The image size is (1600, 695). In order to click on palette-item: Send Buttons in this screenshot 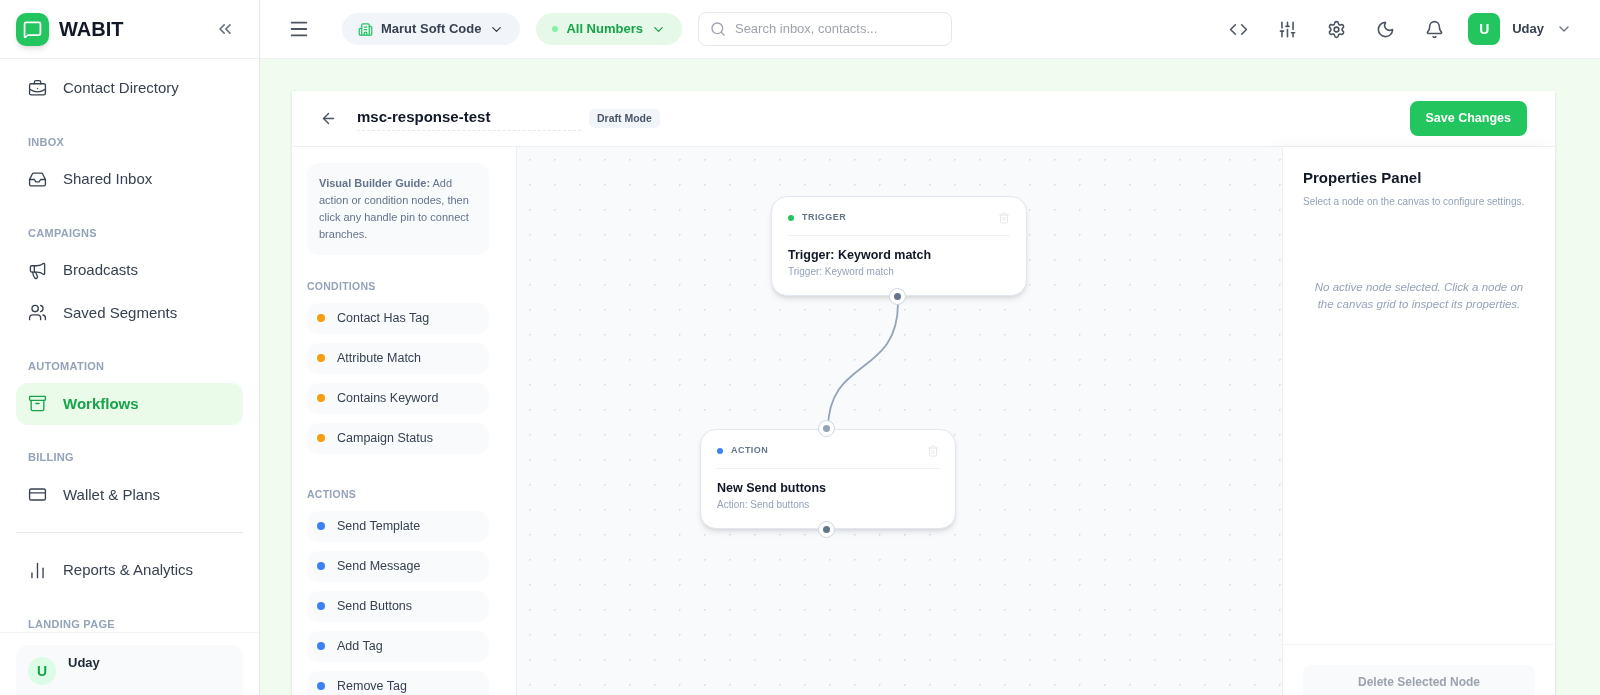, I will do `click(398, 606)`.